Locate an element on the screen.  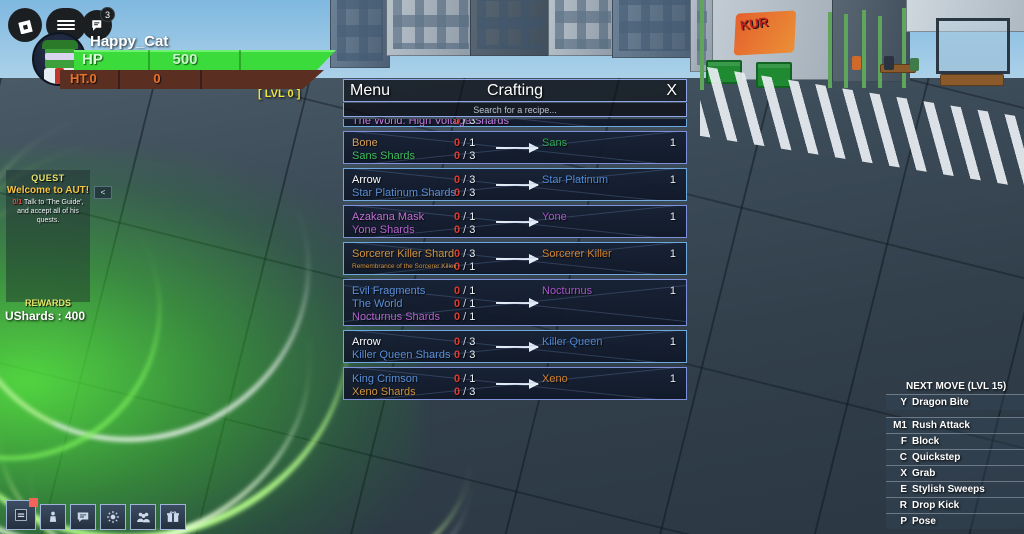
crafting-header: Menu Crafting X is located at coordinates (515, 90).